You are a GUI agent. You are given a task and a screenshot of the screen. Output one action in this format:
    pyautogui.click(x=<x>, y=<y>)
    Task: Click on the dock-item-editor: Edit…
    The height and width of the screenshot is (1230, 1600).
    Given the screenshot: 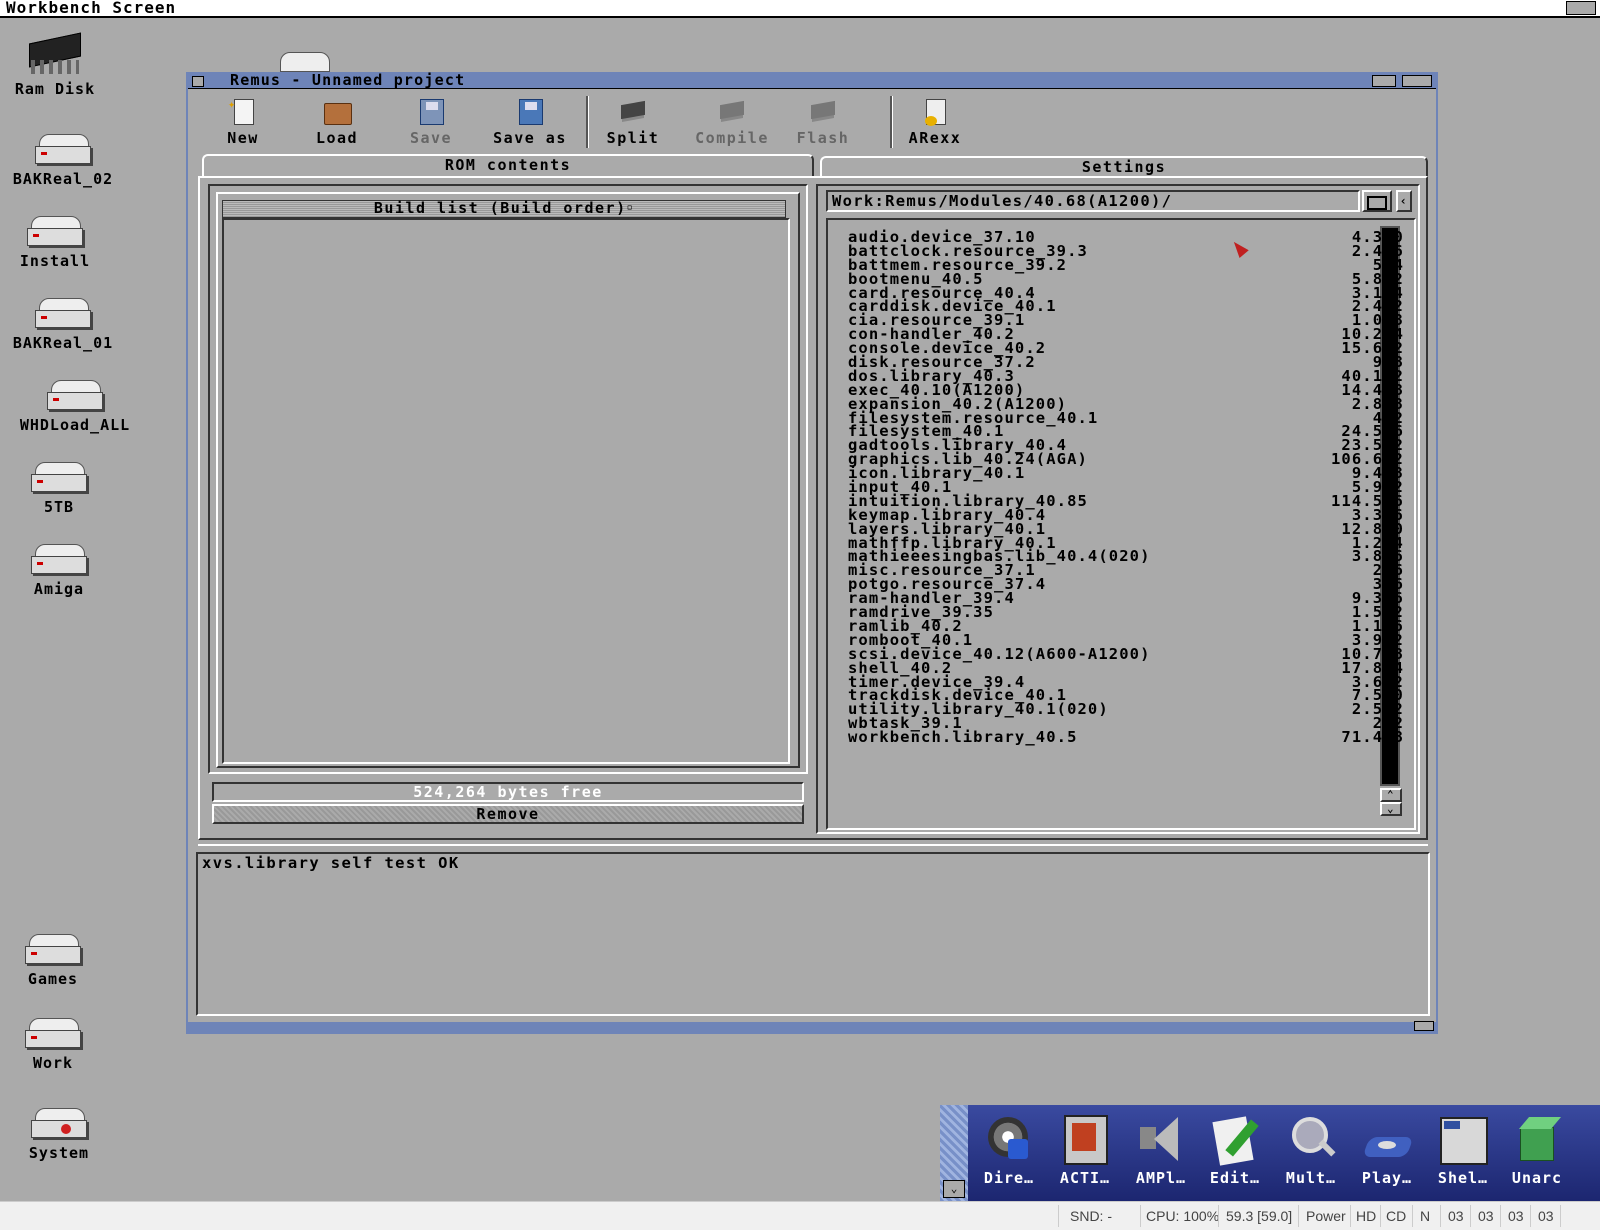 What is the action you would take?
    pyautogui.click(x=1235, y=1154)
    